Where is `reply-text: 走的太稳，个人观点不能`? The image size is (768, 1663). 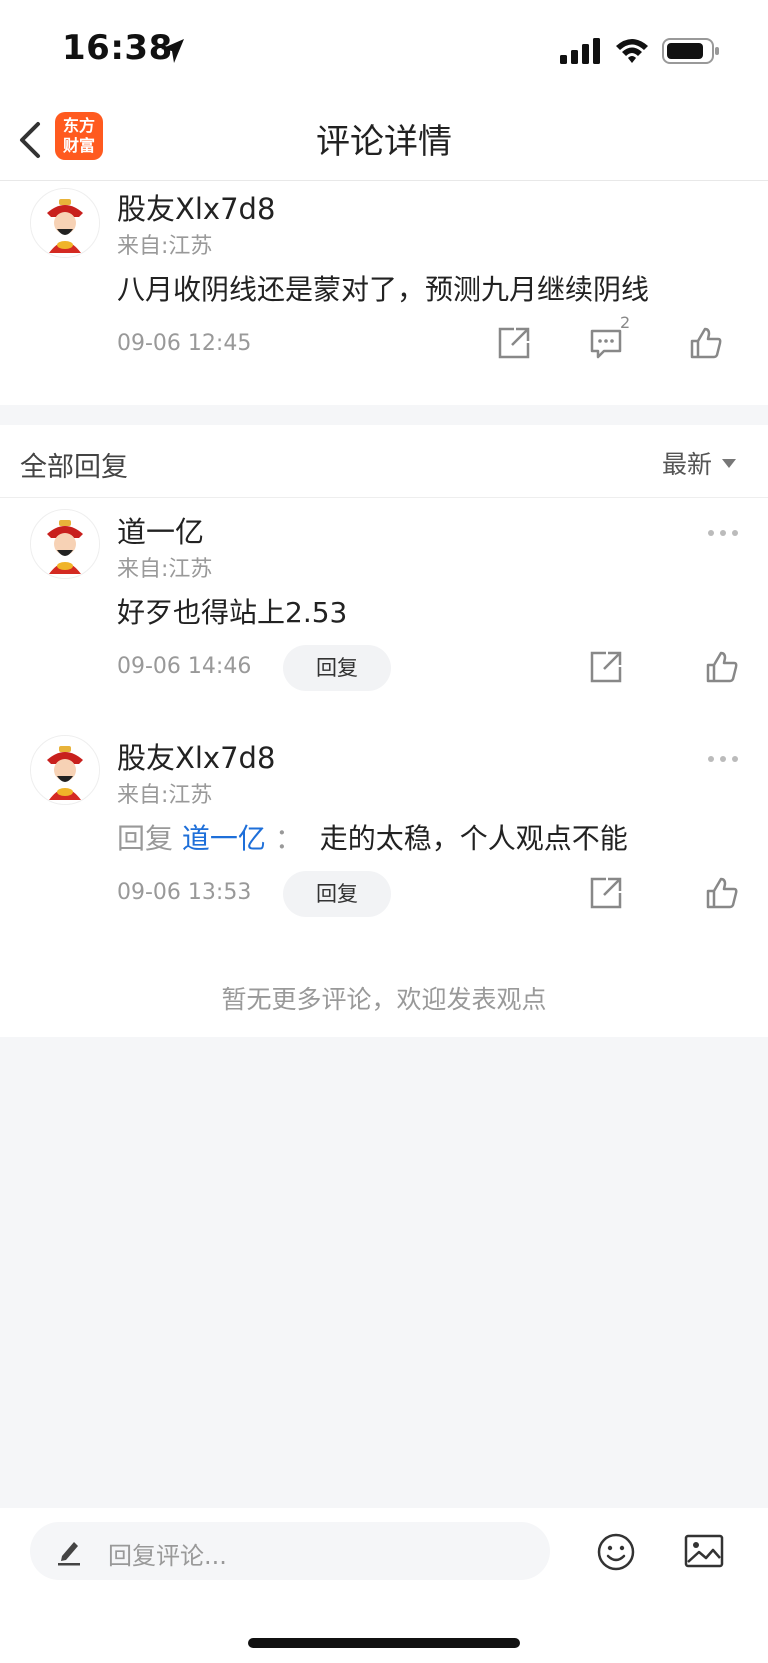
reply-text: 走的太稳，个人观点不能 is located at coordinates (473, 838).